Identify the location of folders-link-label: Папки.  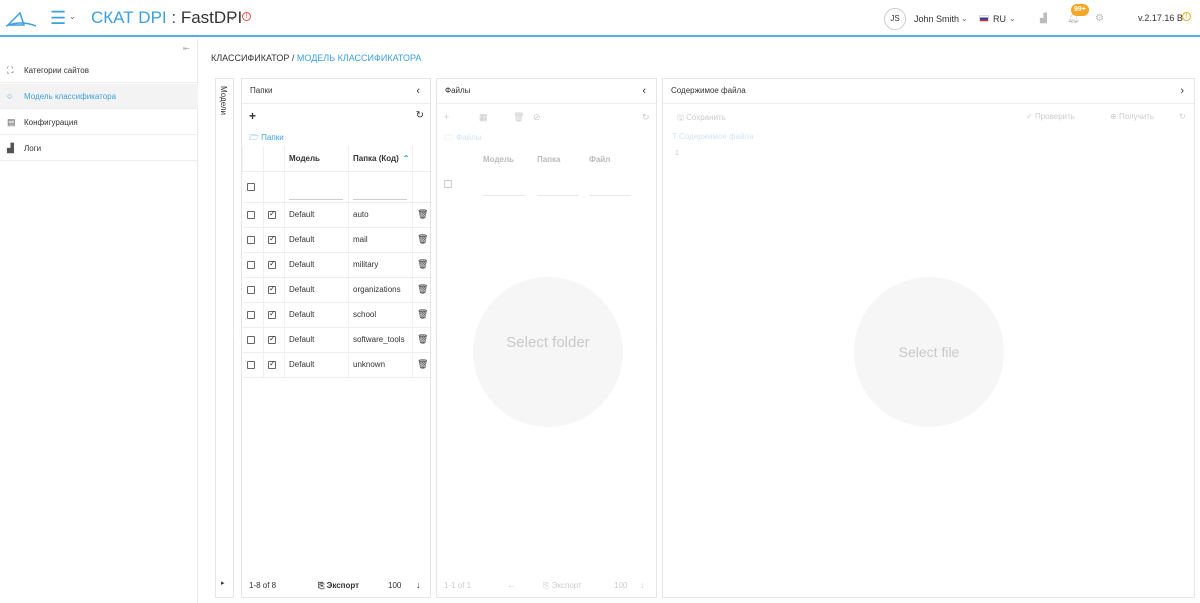
(272, 137).